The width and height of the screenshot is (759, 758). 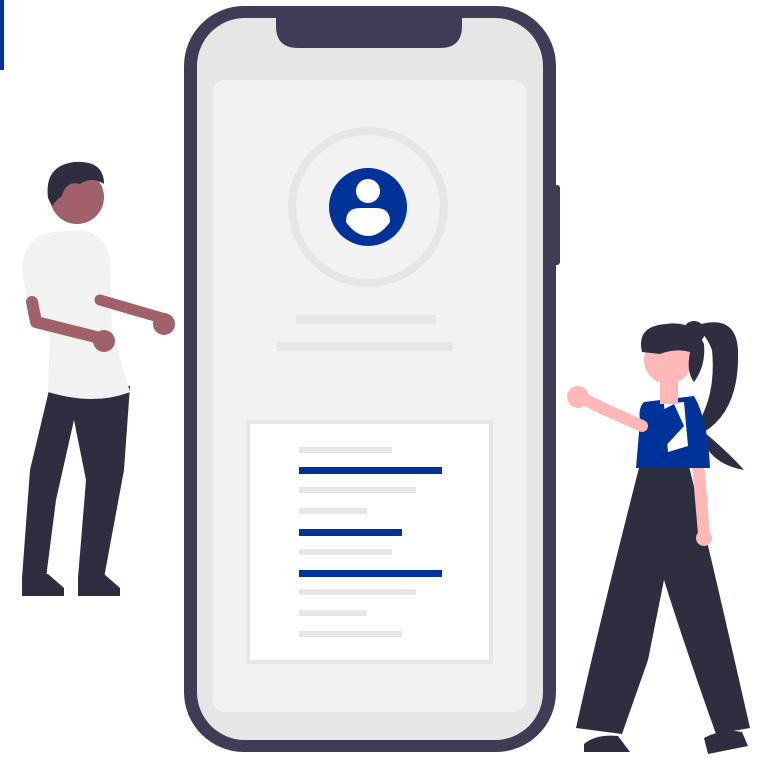 I want to click on man-figure, so click(x=98, y=378).